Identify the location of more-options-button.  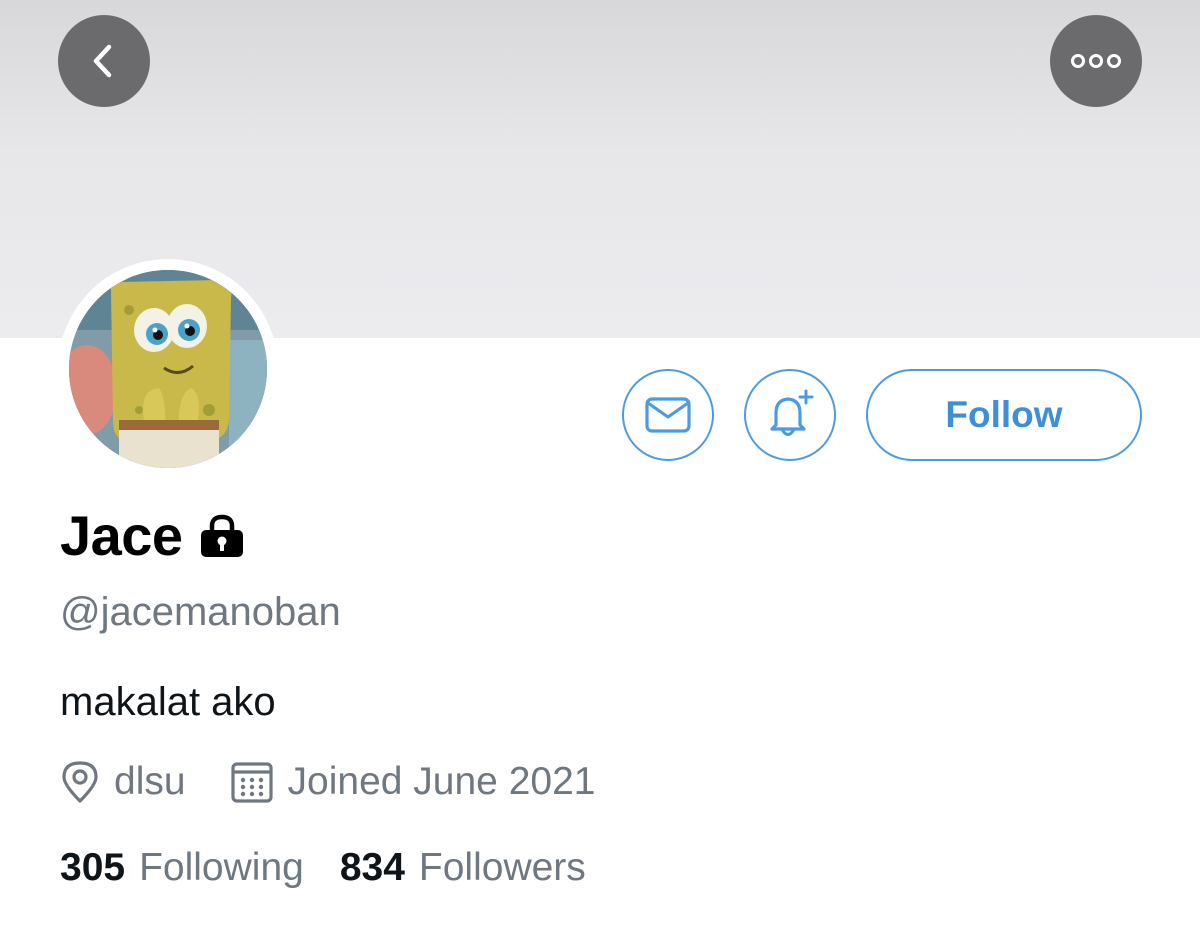
(1096, 61).